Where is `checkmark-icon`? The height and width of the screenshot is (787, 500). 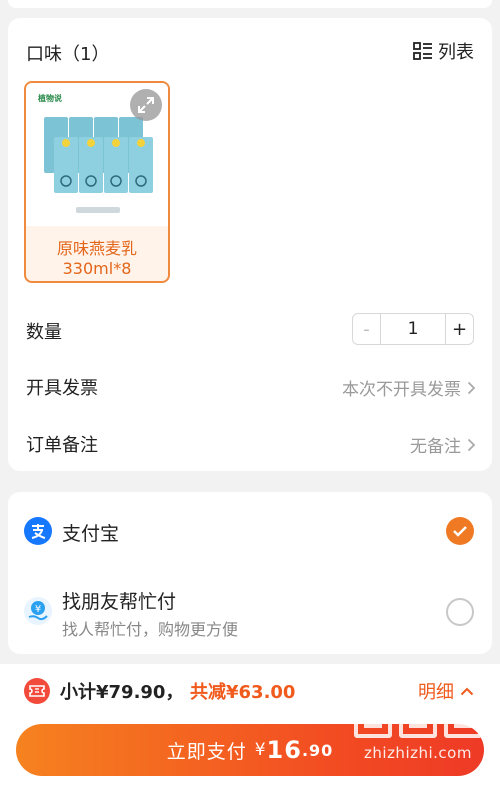
checkmark-icon is located at coordinates (460, 531).